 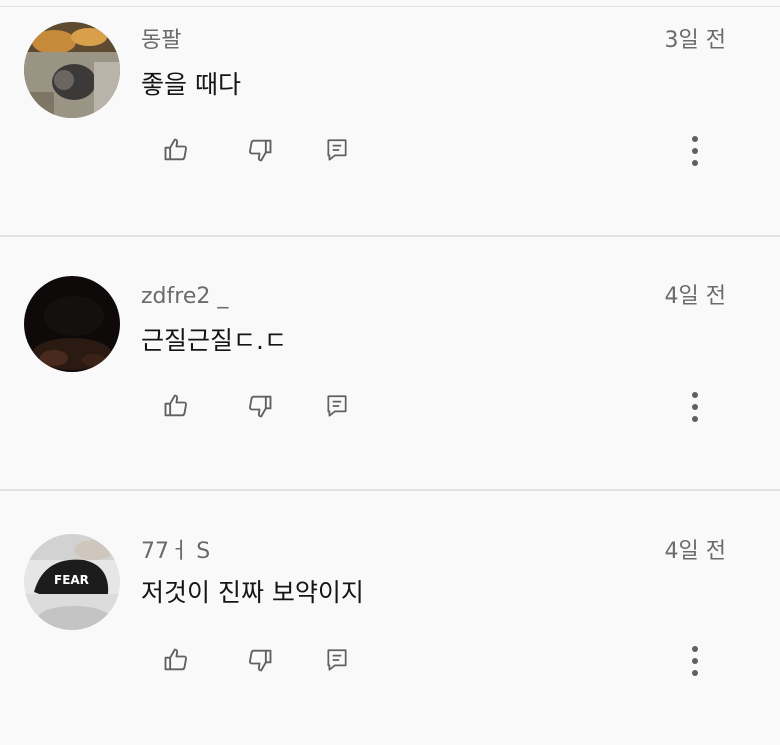 I want to click on svg-text: FEAR, so click(x=71, y=580).